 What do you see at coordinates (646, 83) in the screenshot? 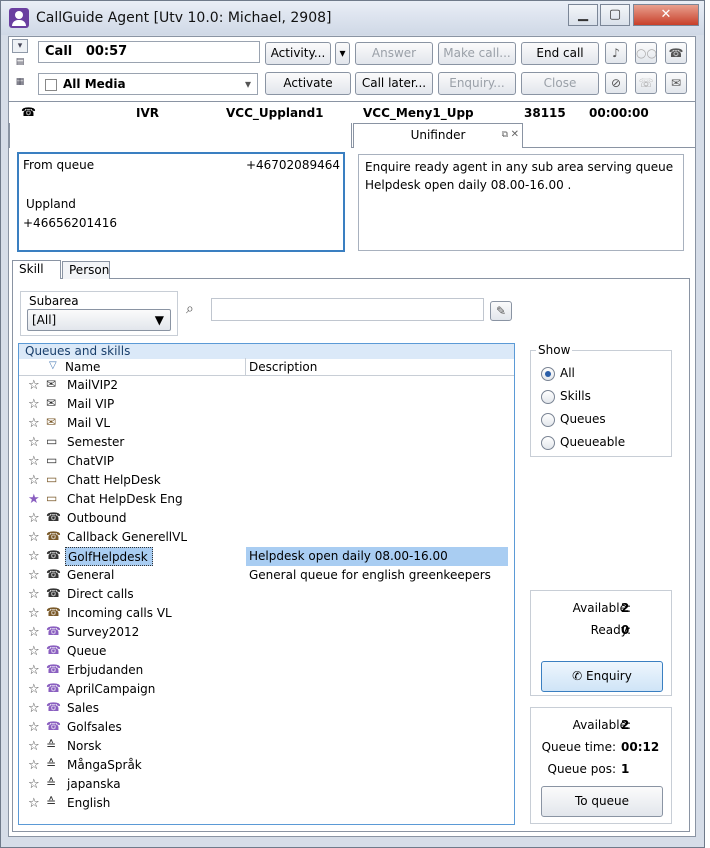
I see `phone-transfer-icon: ☏` at bounding box center [646, 83].